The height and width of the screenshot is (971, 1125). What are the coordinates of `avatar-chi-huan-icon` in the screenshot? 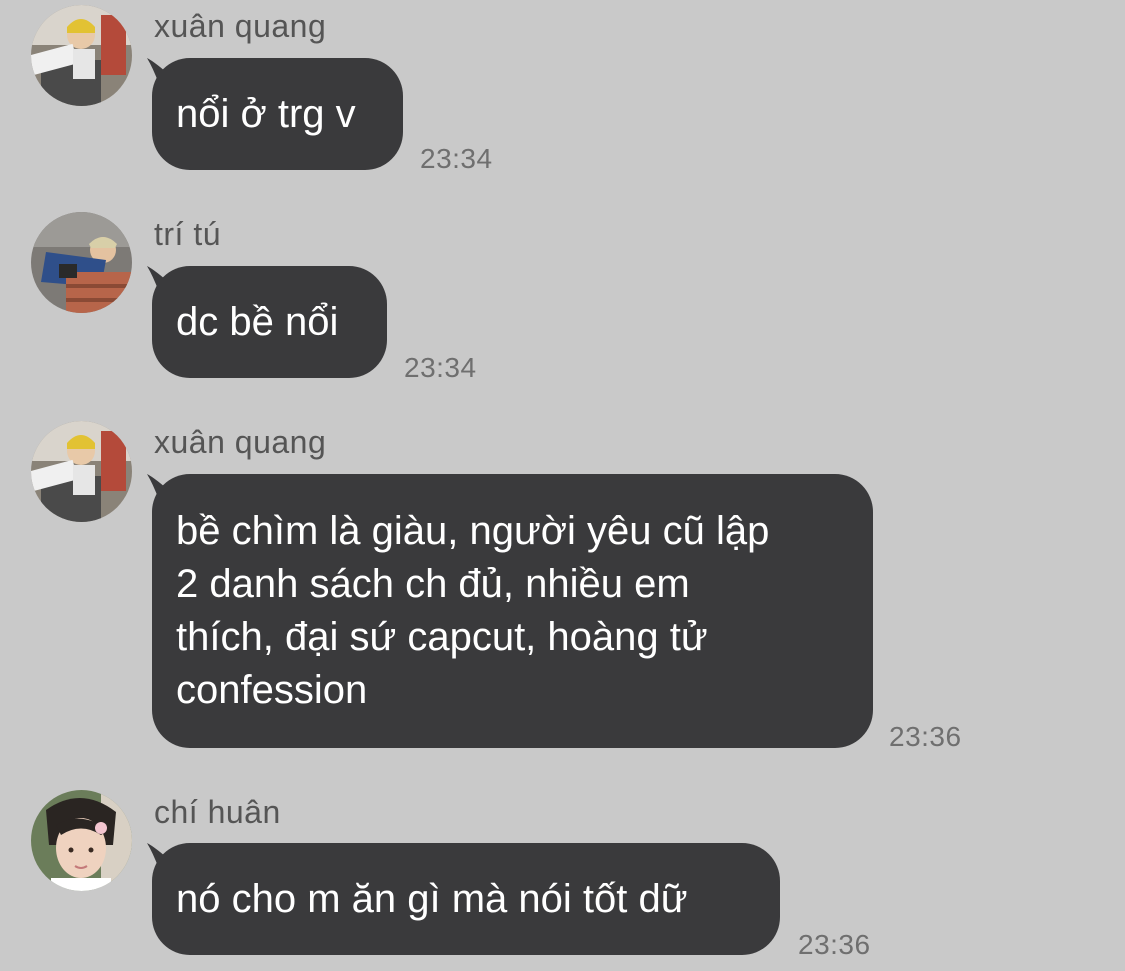 It's located at (81, 840).